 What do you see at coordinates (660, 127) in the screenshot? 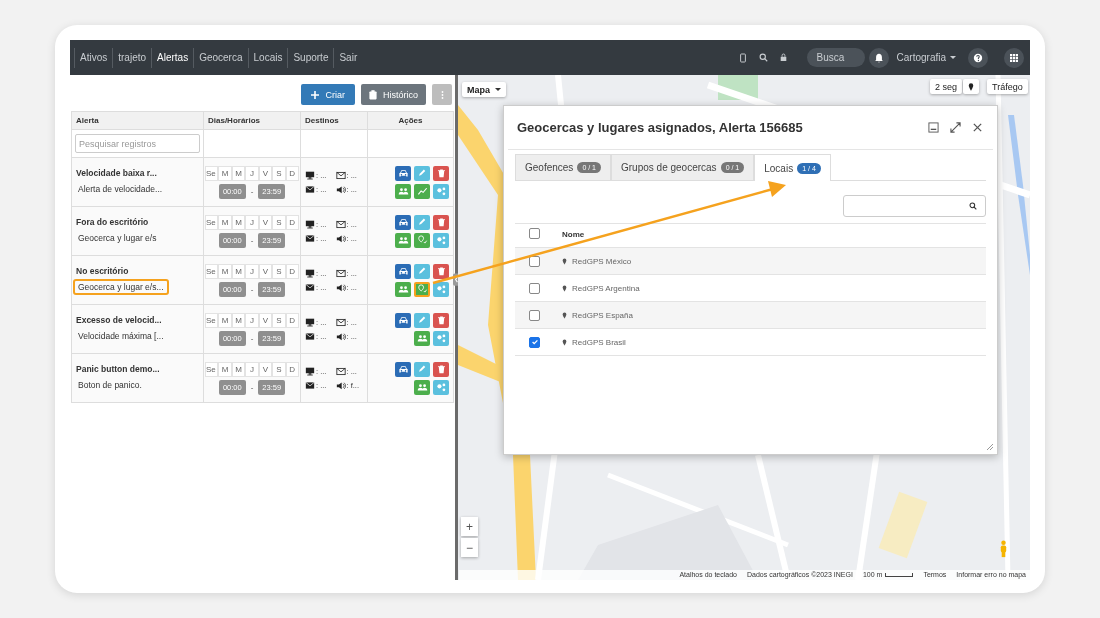
I see `dialog-title: Geocercas y lugares asignados, Alerta 156685` at bounding box center [660, 127].